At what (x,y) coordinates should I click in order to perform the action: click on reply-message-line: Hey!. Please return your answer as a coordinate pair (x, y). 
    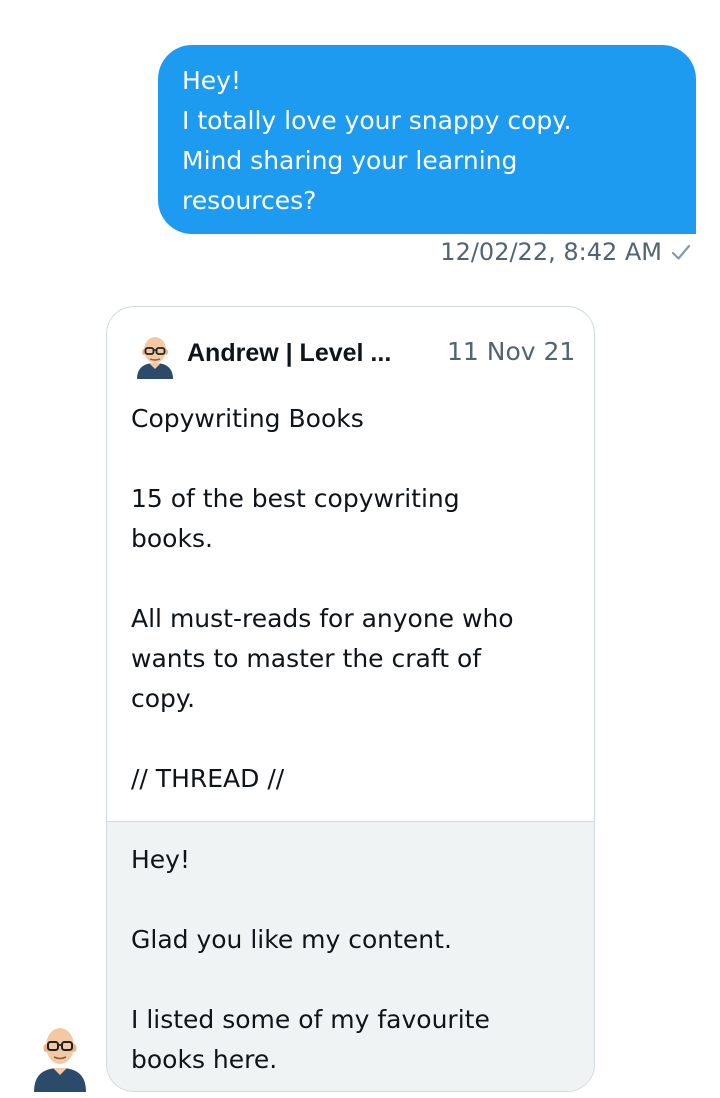
    Looking at the image, I should click on (160, 859).